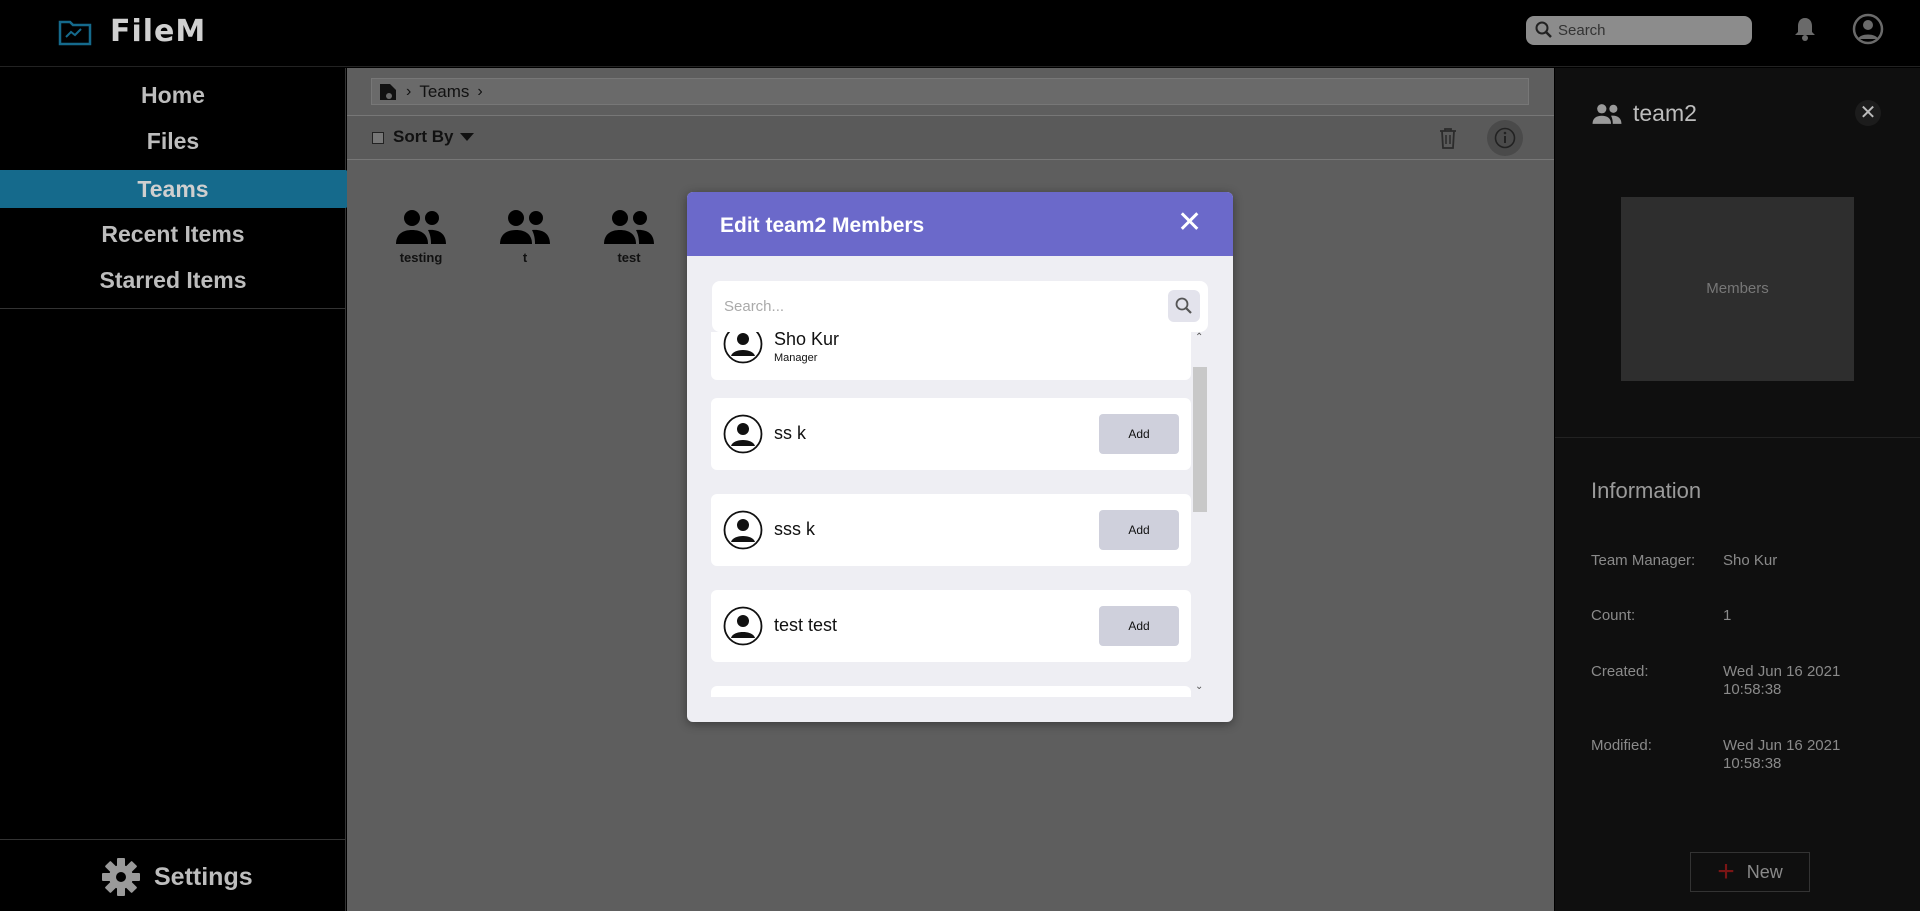  What do you see at coordinates (1189, 223) in the screenshot?
I see `close-modal-button: ✕` at bounding box center [1189, 223].